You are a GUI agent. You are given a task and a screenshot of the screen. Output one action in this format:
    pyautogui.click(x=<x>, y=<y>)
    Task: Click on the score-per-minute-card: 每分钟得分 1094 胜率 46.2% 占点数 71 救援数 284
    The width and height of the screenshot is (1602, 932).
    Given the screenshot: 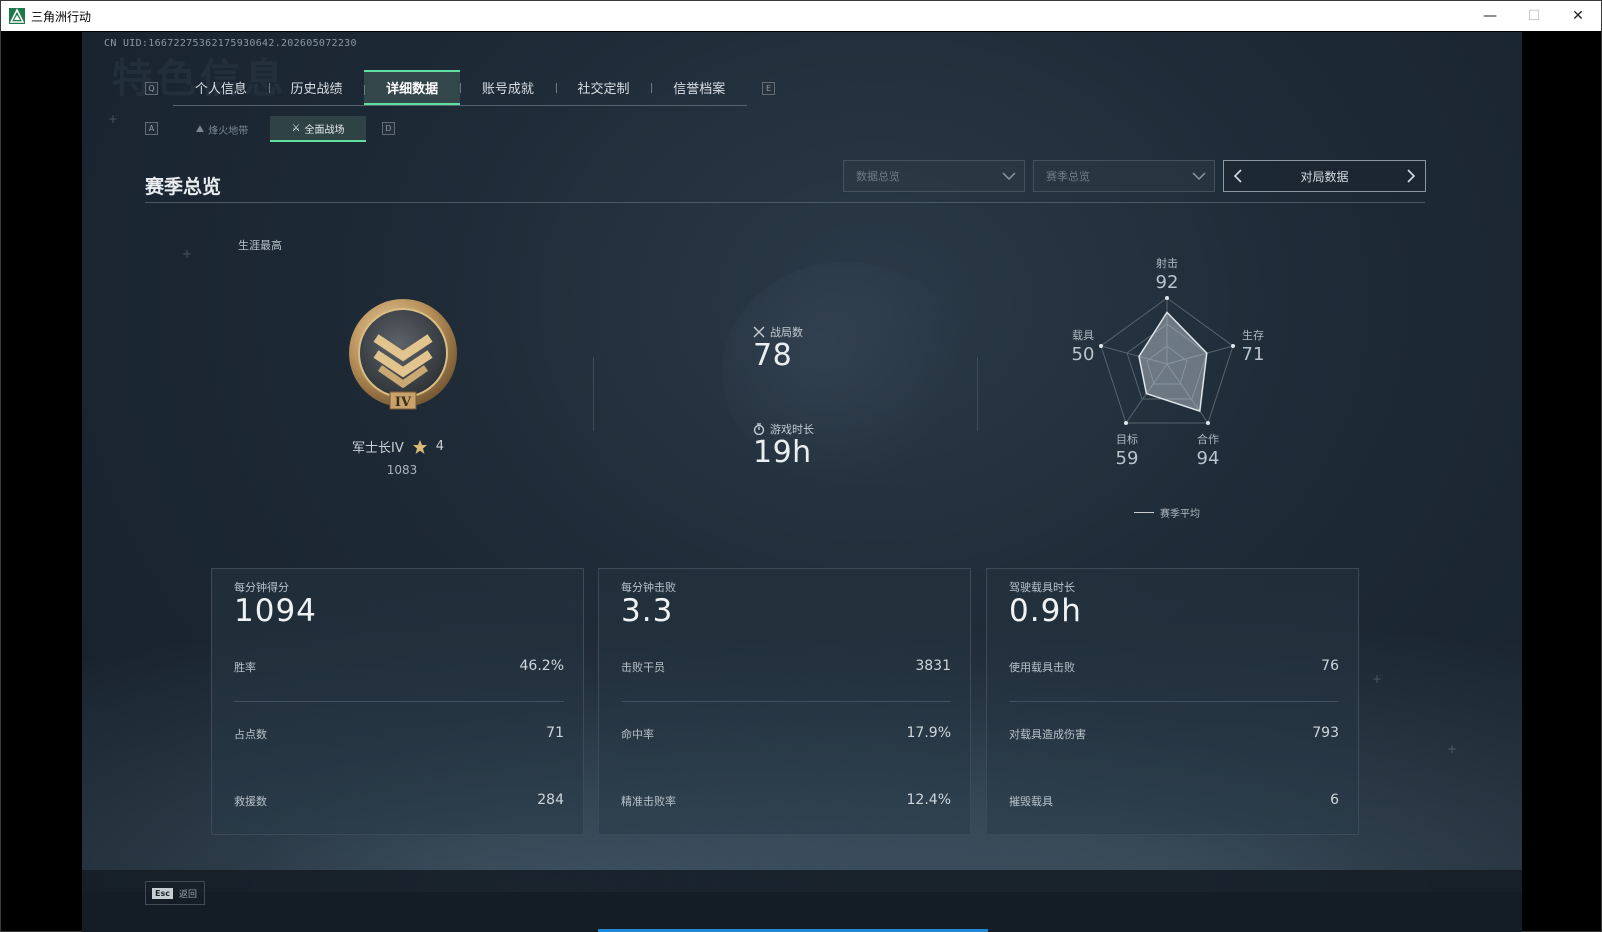 What is the action you would take?
    pyautogui.click(x=397, y=701)
    